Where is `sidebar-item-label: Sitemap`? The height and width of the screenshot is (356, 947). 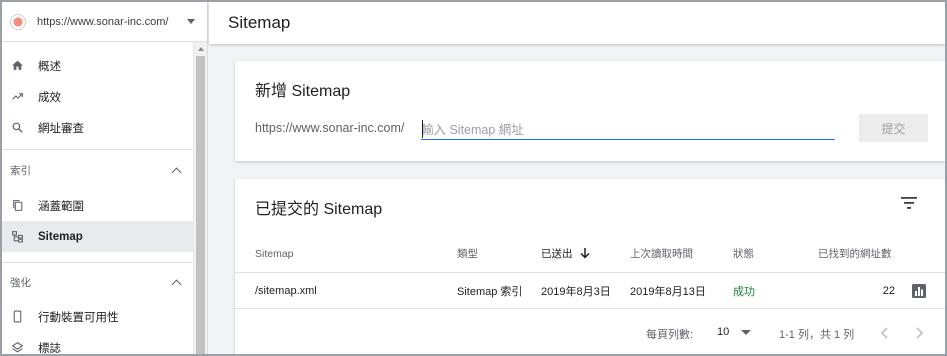 sidebar-item-label: Sitemap is located at coordinates (60, 236).